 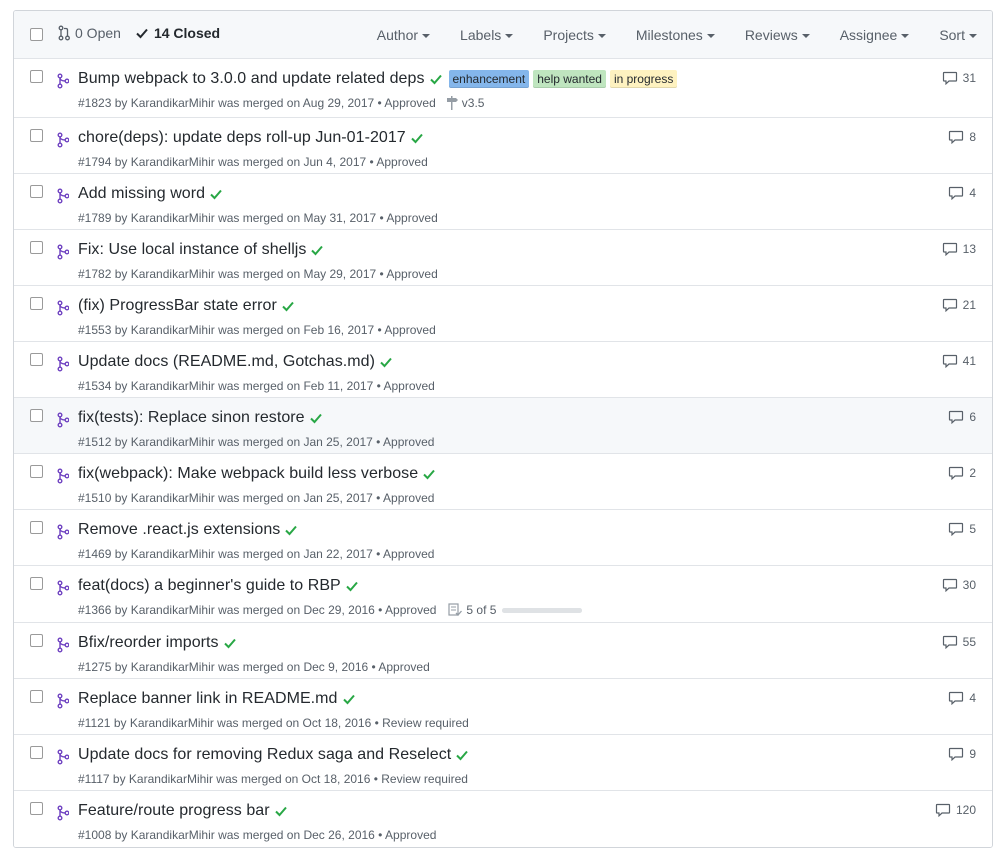 I want to click on label-badge: help wanted, so click(x=569, y=79).